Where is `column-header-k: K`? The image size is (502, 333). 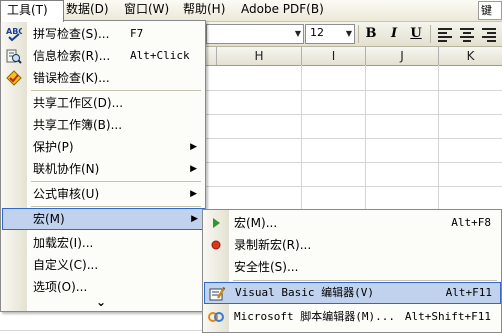 column-header-k: K is located at coordinates (470, 56).